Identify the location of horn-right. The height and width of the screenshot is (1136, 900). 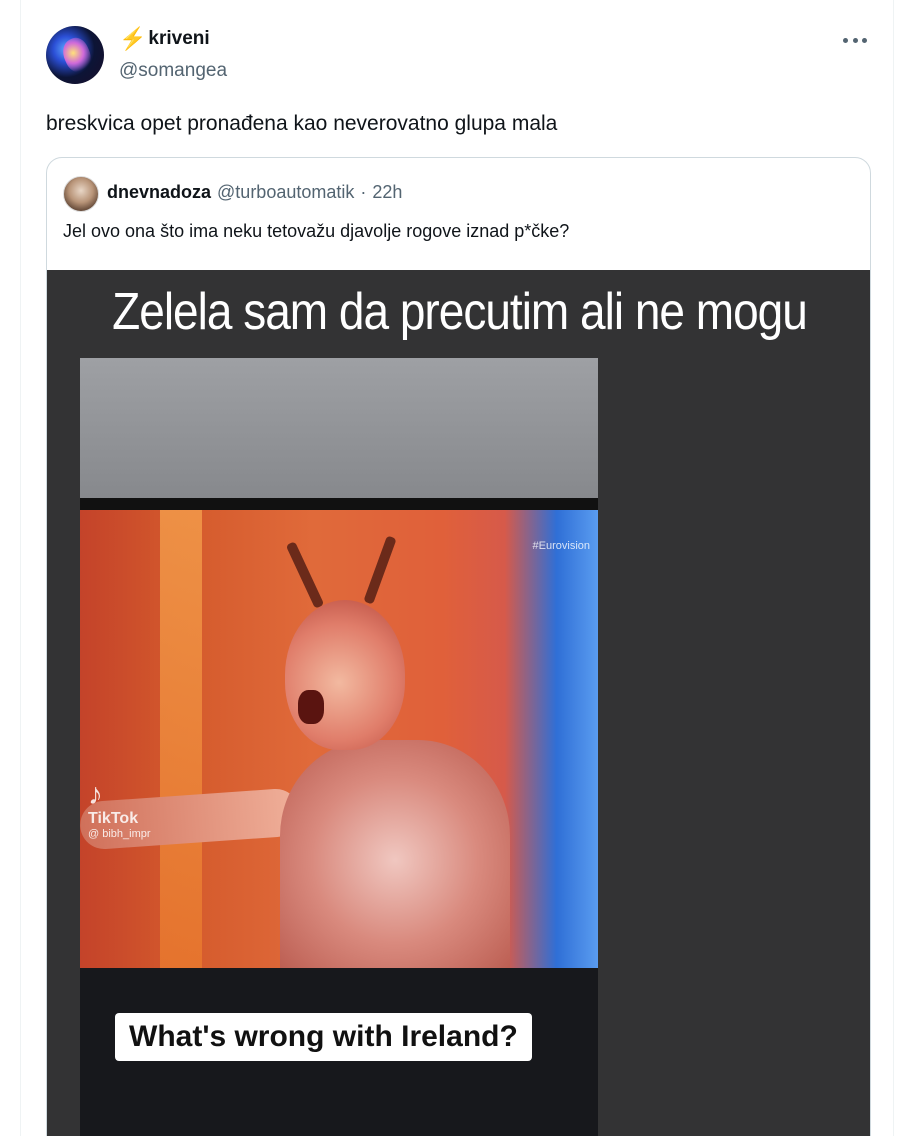
(380, 570).